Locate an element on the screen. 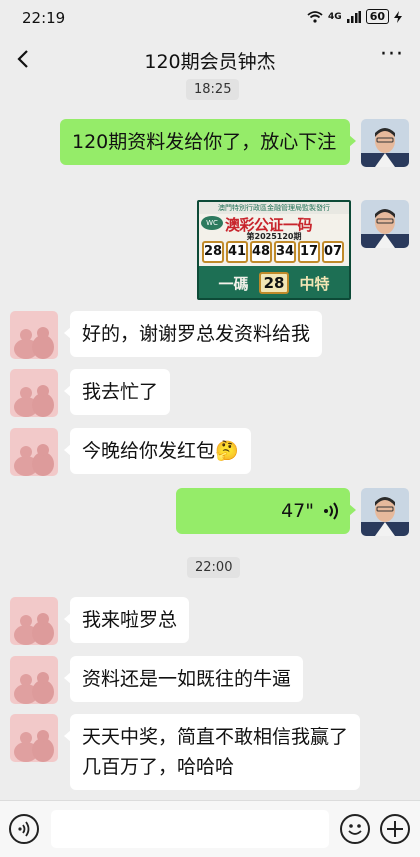  voice-toggle-button is located at coordinates (24, 829).